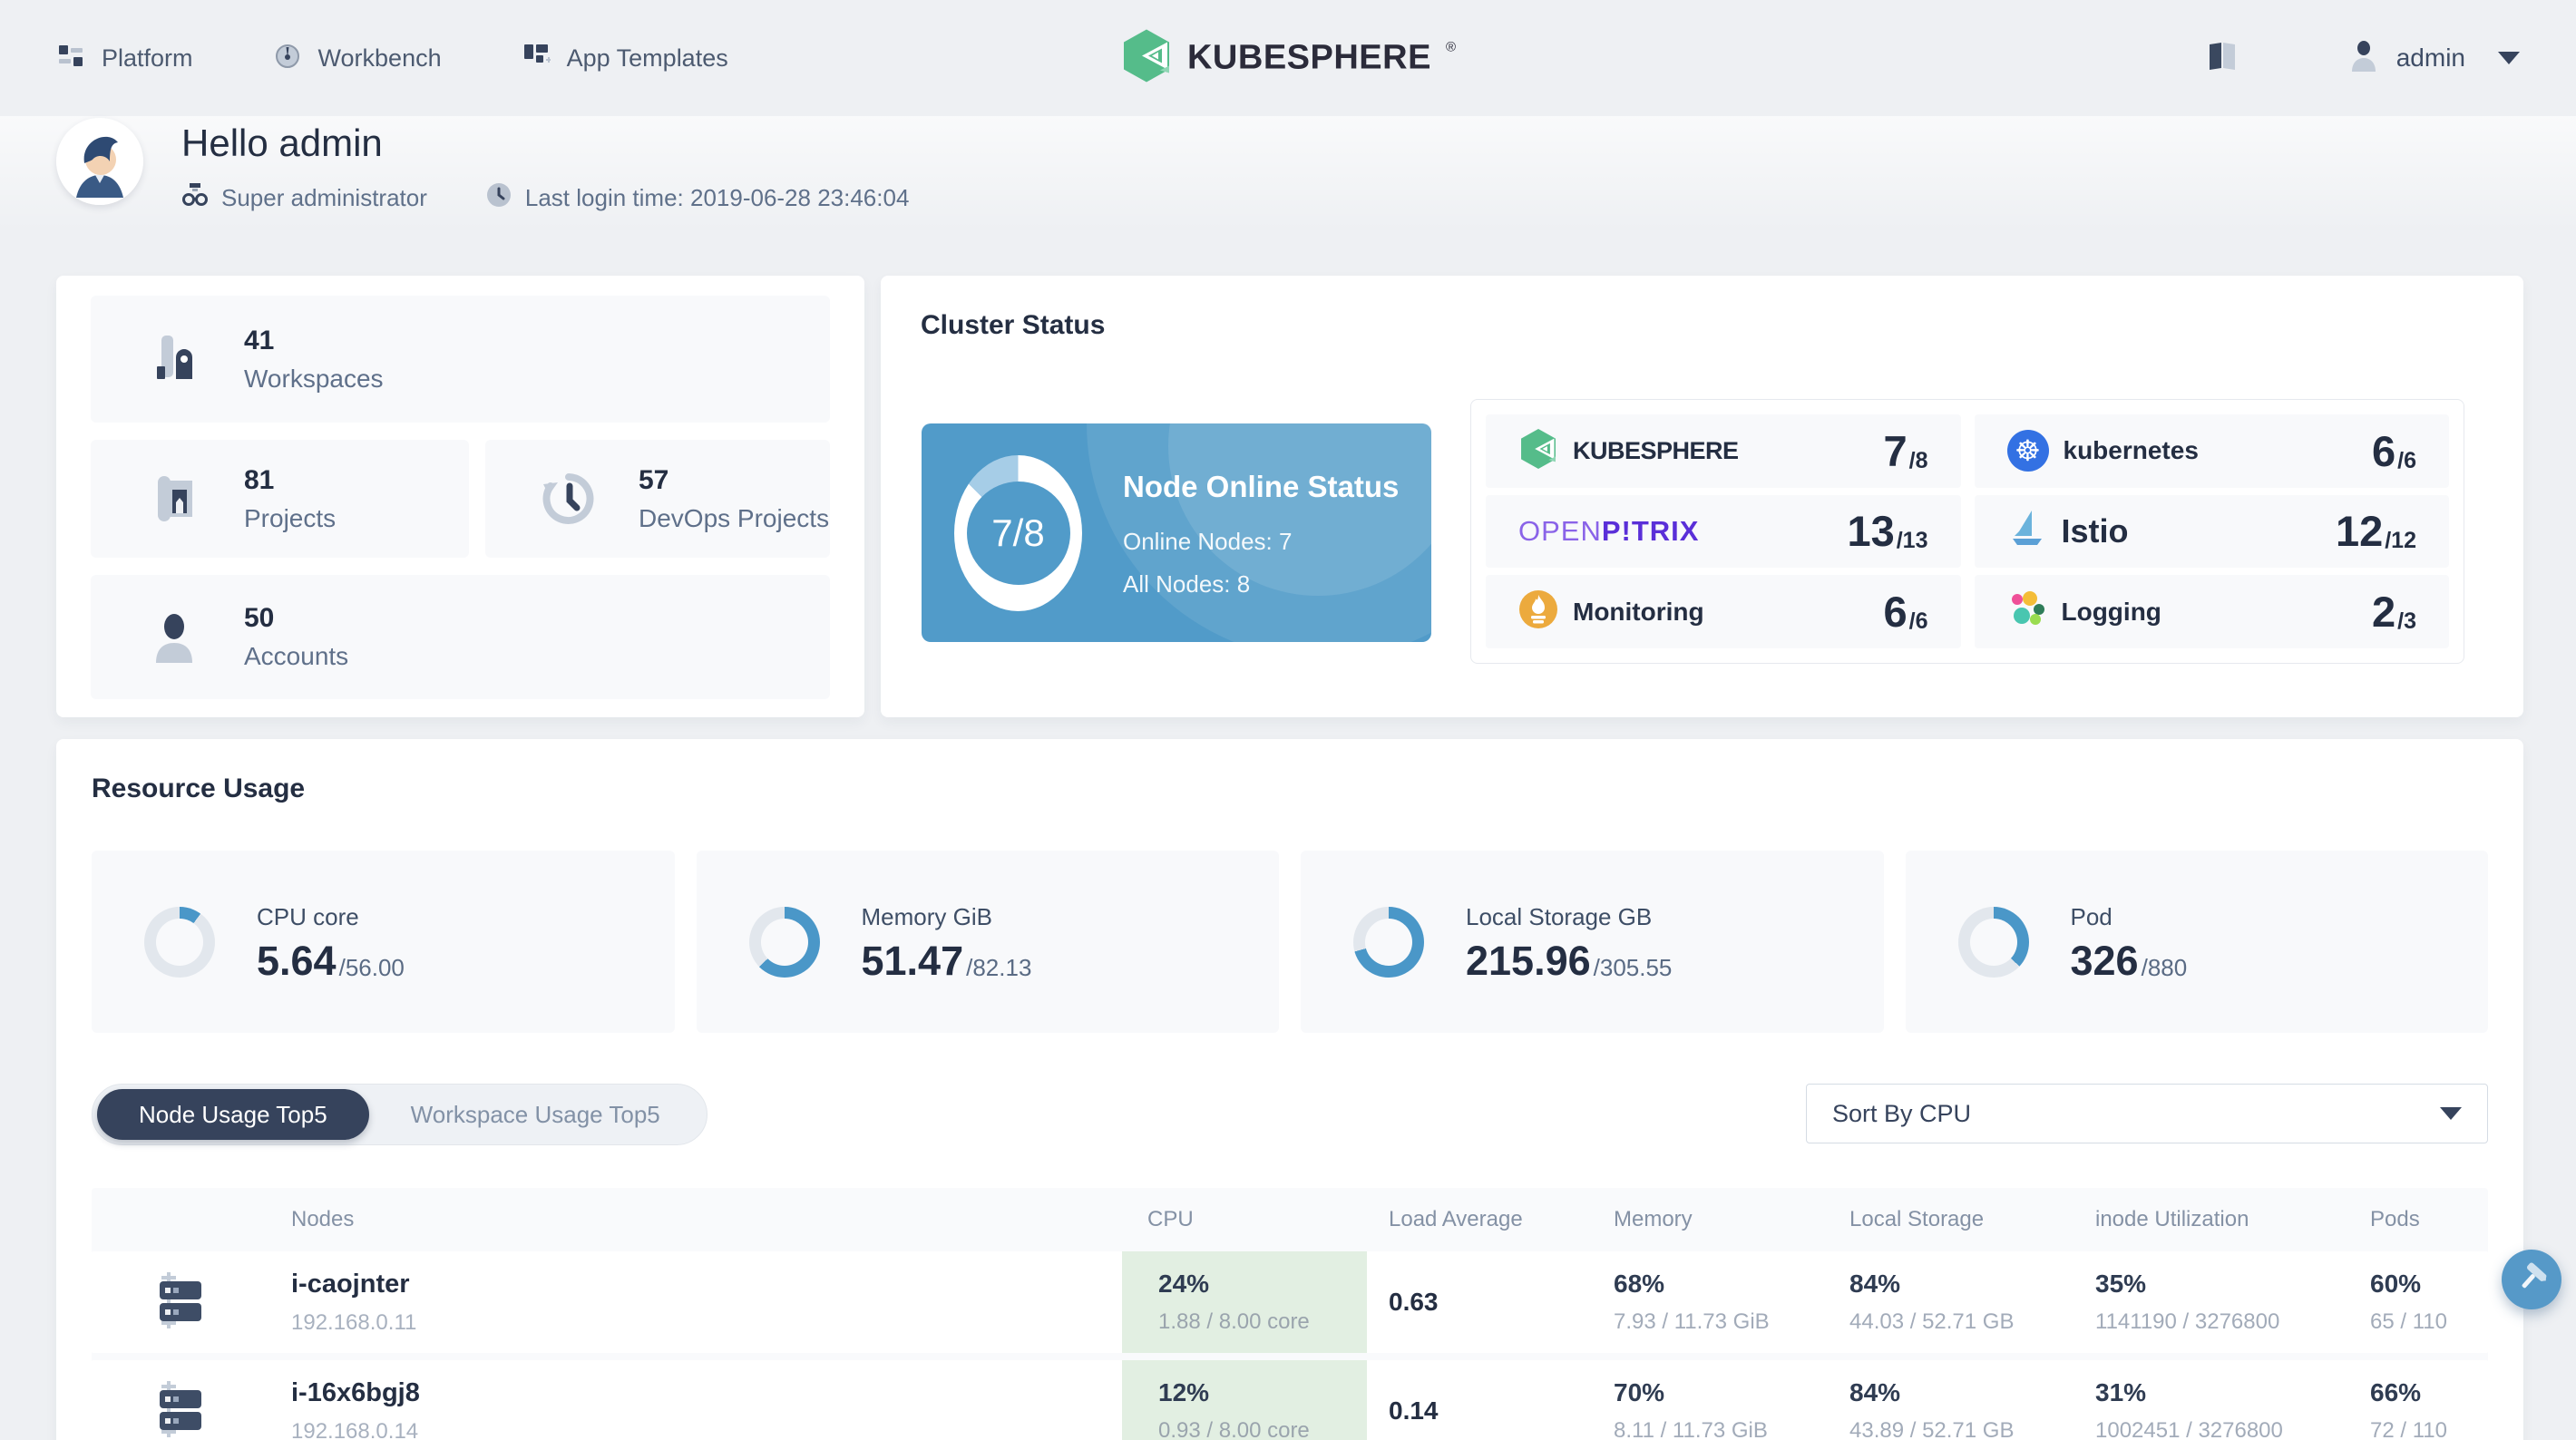 The width and height of the screenshot is (2576, 1440). What do you see at coordinates (2408, 1429) in the screenshot?
I see `pods-detail: 72 / 110` at bounding box center [2408, 1429].